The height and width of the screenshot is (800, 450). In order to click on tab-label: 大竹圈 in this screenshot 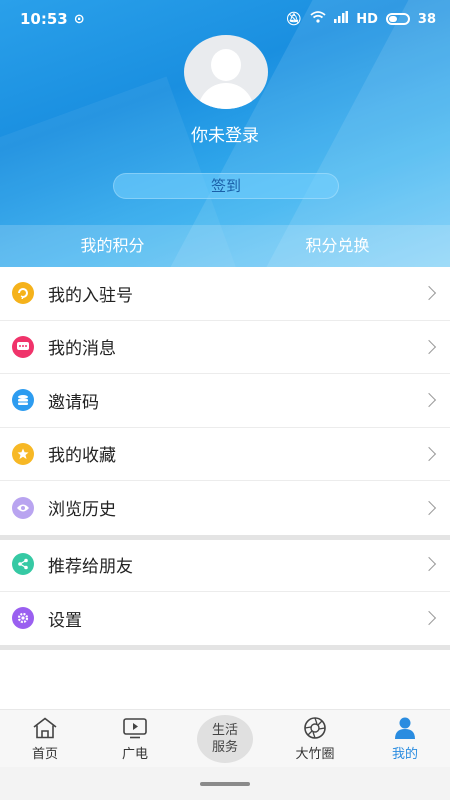, I will do `click(315, 754)`.